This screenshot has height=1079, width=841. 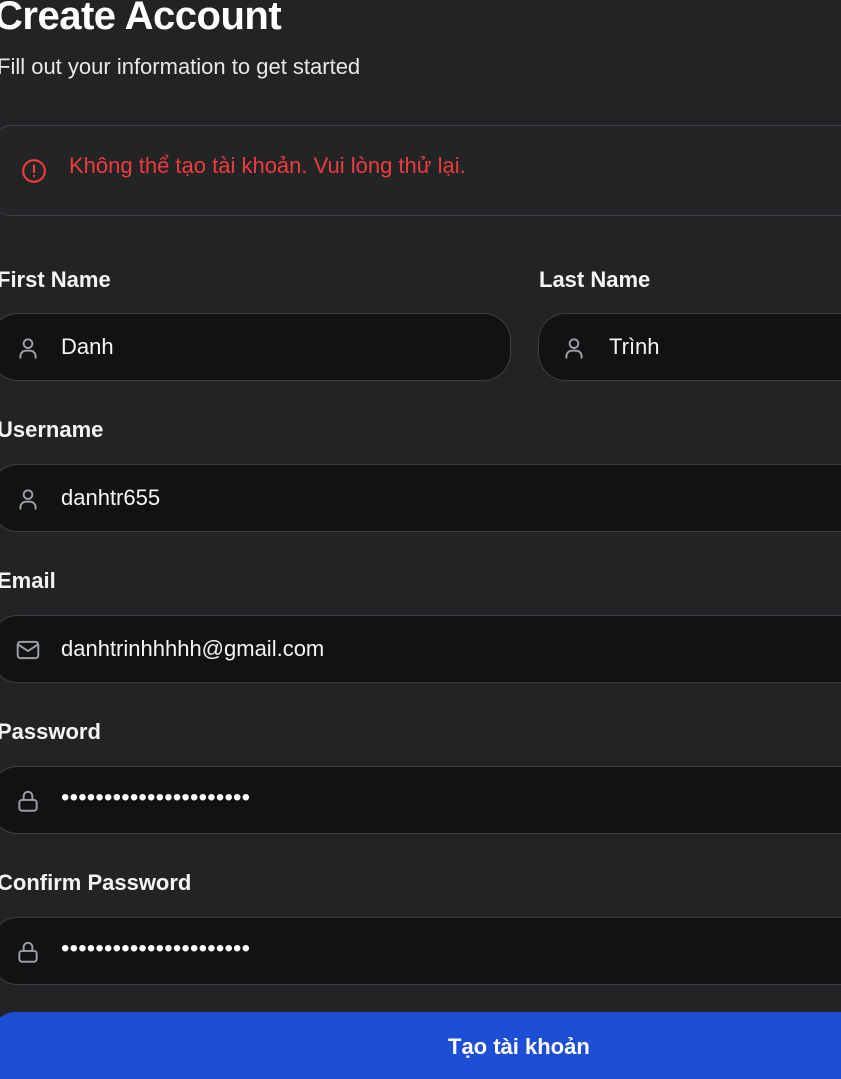 I want to click on email-value: danhtrinhhhhh@gmail.com, so click(x=193, y=648).